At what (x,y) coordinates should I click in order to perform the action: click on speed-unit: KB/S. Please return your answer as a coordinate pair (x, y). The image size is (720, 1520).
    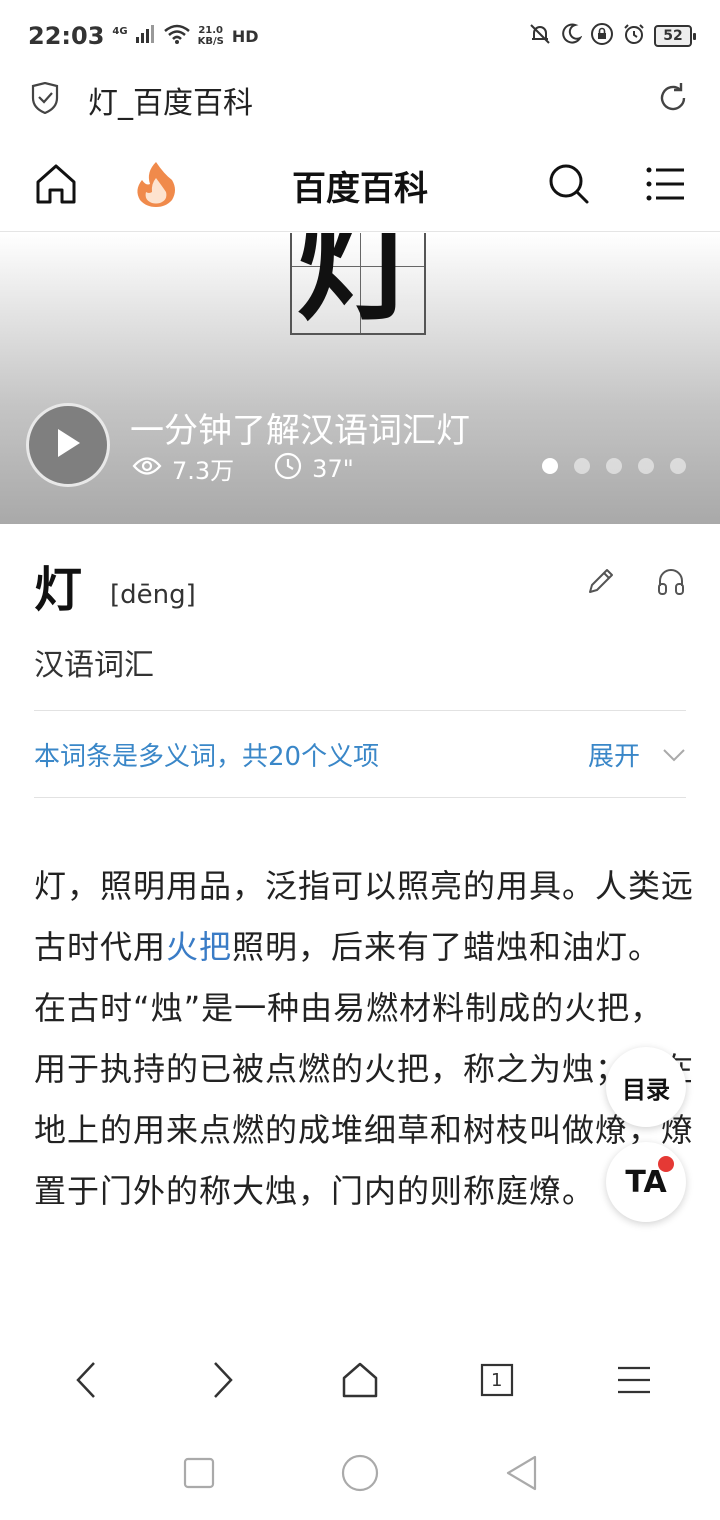
    Looking at the image, I should click on (210, 41).